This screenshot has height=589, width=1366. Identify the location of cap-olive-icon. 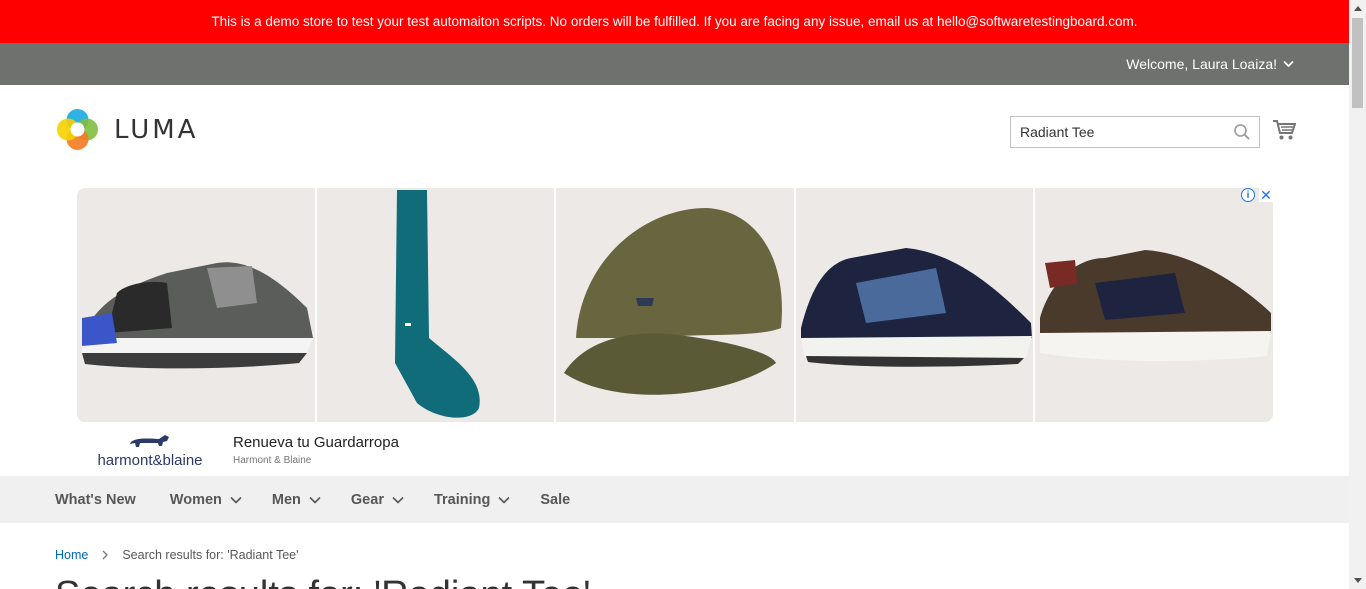
(673, 301).